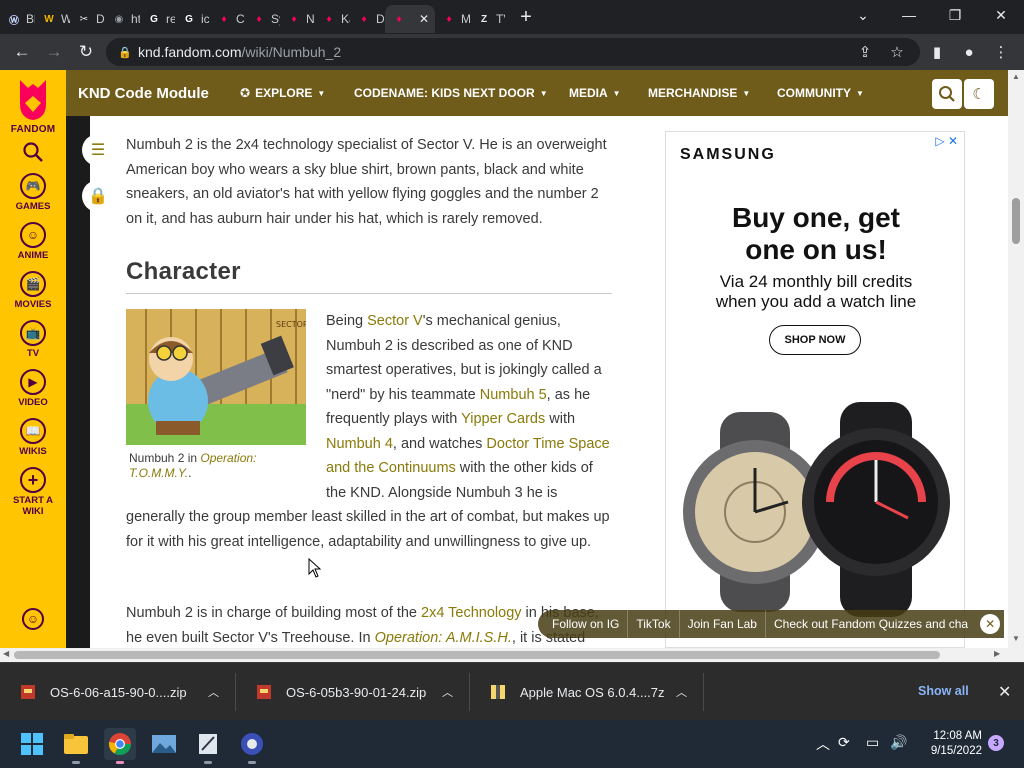 Image resolution: width=1024 pixels, height=768 pixels. Describe the element at coordinates (1016, 638) in the screenshot. I see `scroll-down-arrow-icon: ▼` at that location.